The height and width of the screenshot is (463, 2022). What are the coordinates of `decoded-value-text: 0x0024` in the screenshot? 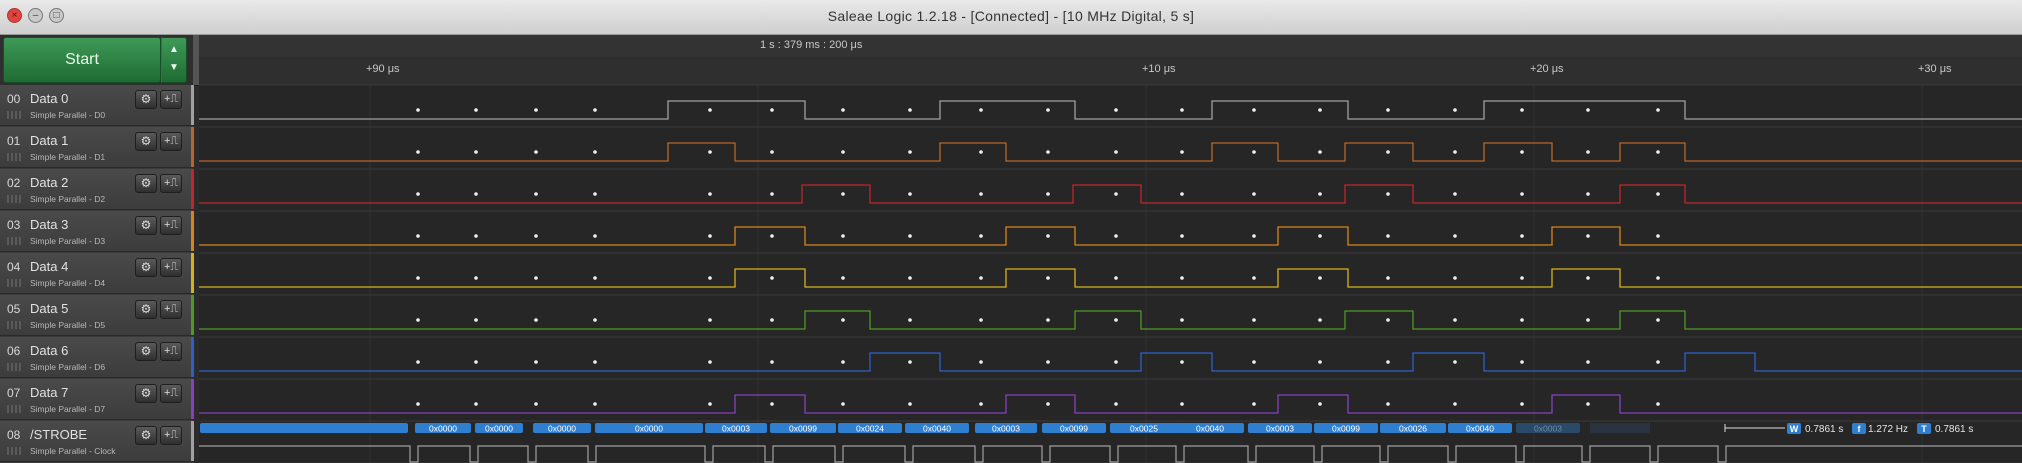 It's located at (870, 429).